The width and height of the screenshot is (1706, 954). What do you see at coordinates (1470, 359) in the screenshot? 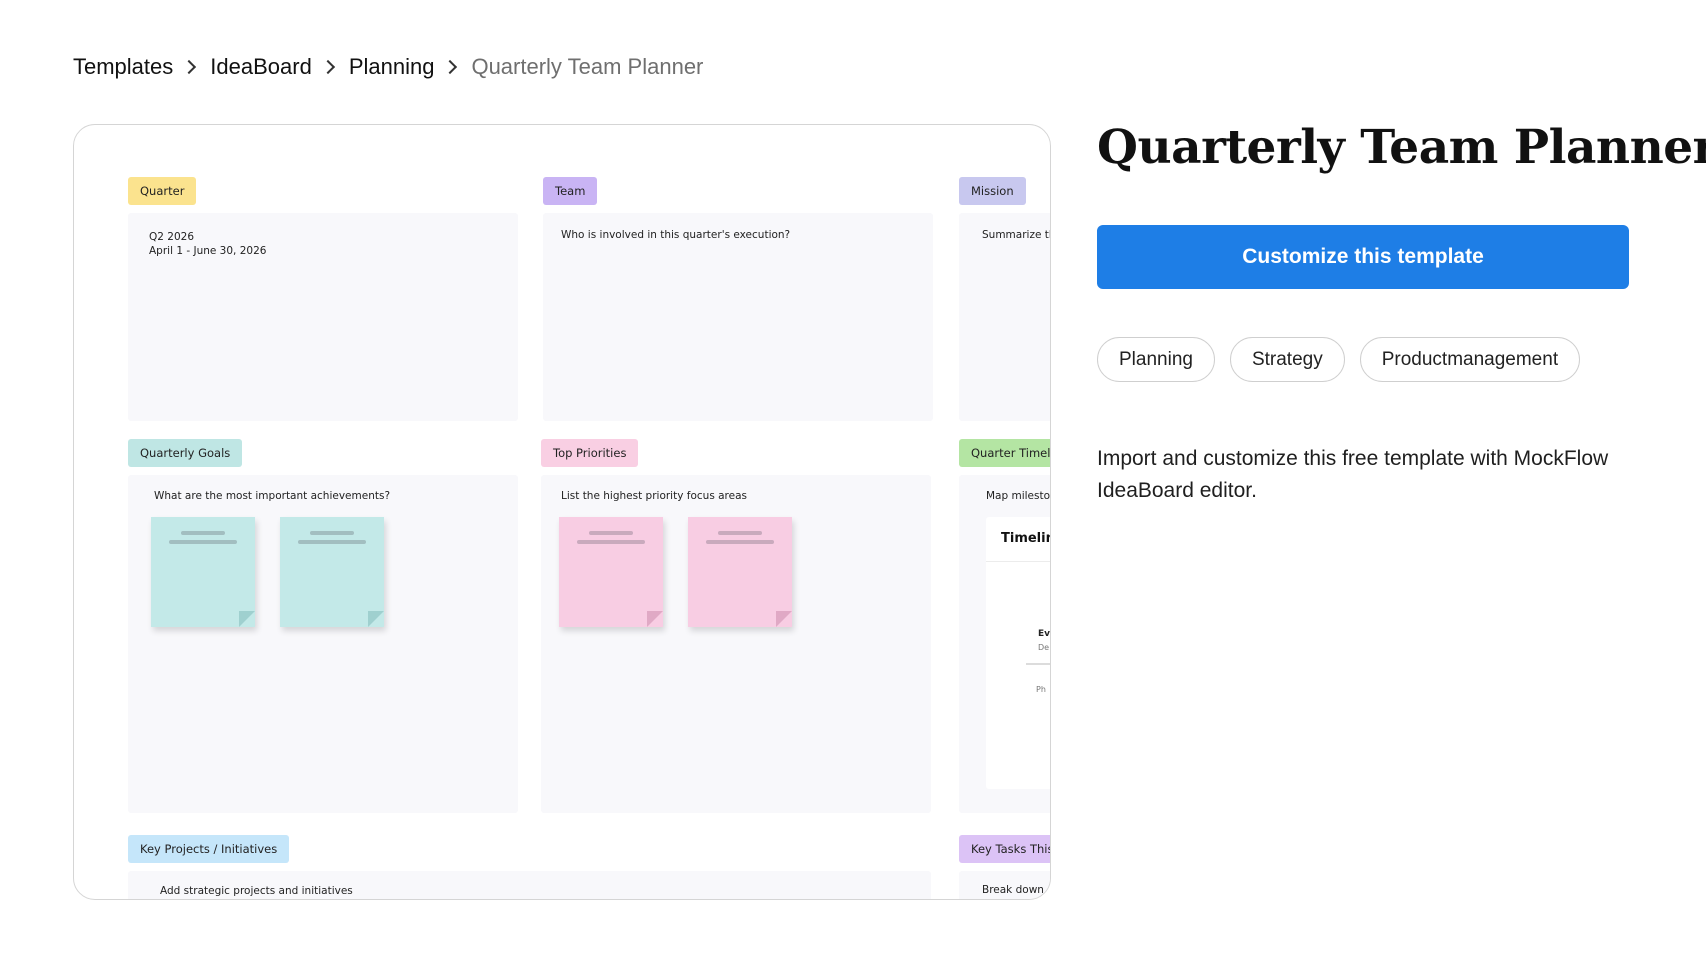
I see `tag-productmanagement: Productmanagement` at bounding box center [1470, 359].